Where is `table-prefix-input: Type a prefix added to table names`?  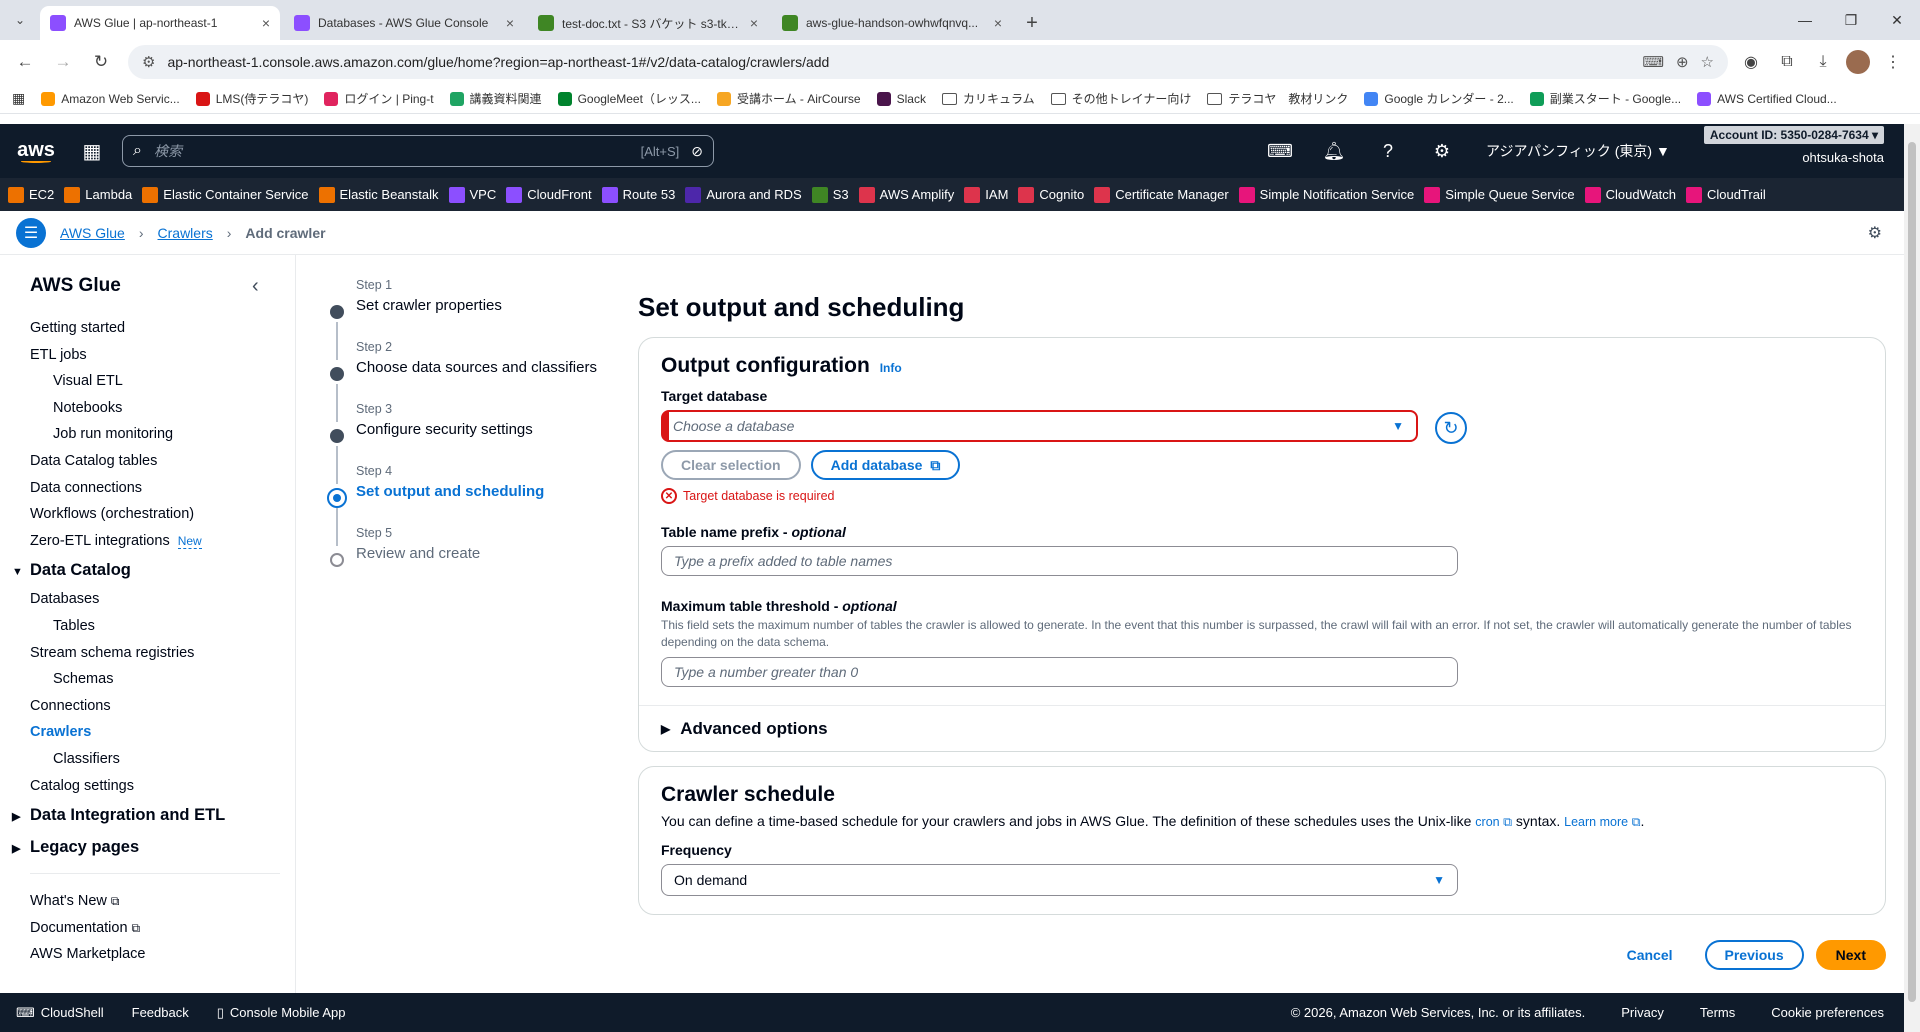
table-prefix-input: Type a prefix added to table names is located at coordinates (1059, 561).